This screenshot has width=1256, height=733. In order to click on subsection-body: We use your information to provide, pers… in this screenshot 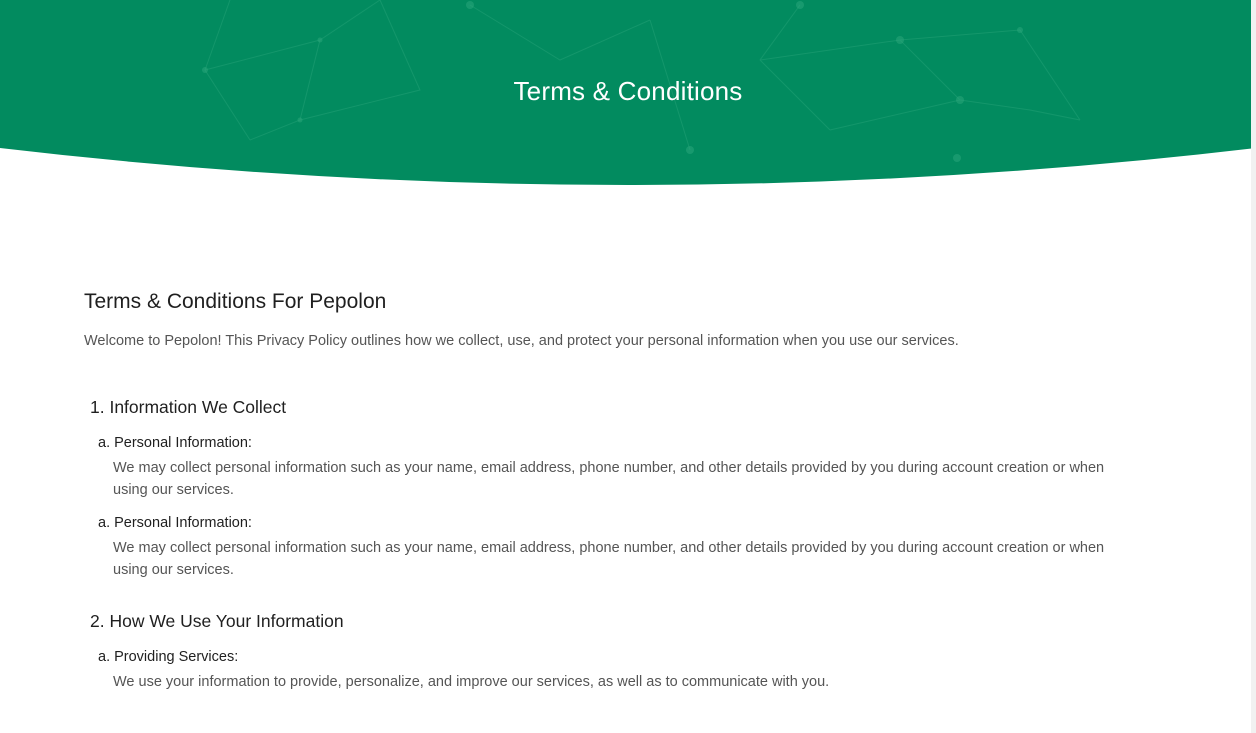, I will do `click(471, 682)`.